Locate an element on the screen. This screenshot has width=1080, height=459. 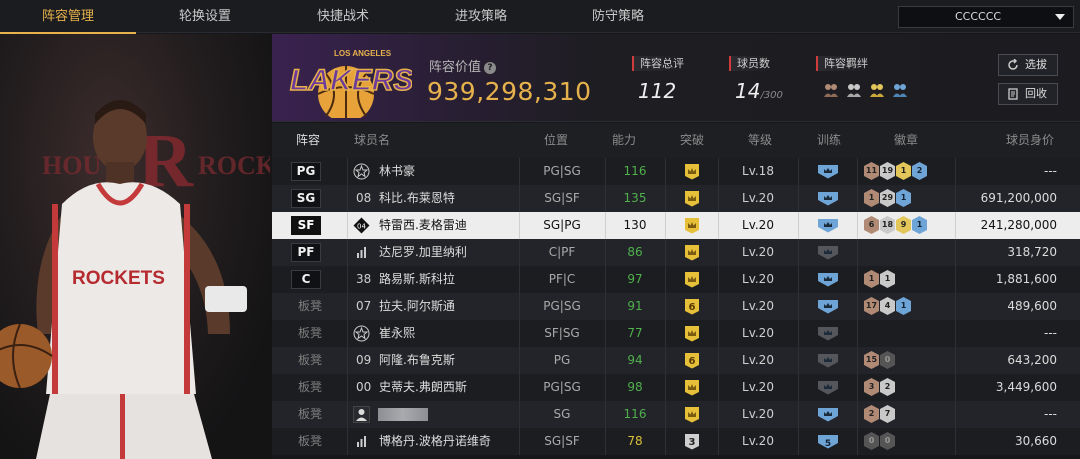
player-position: PF|C is located at coordinates (562, 279).